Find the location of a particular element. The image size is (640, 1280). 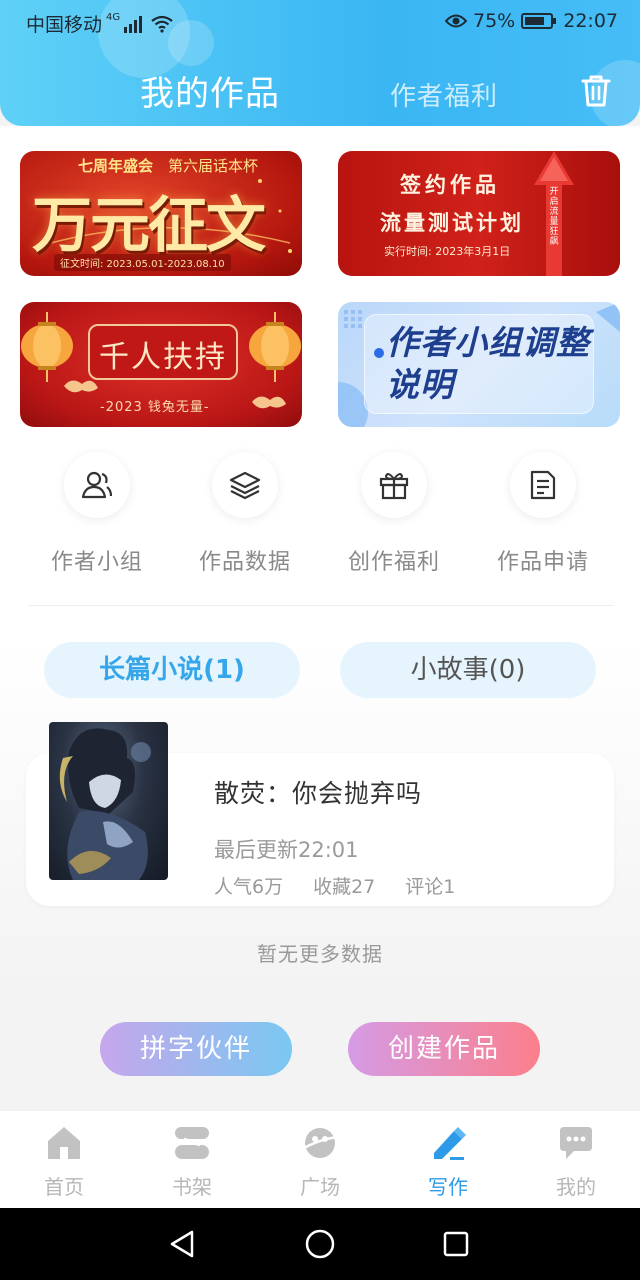

cloud-decor is located at coordinates (175, 394).